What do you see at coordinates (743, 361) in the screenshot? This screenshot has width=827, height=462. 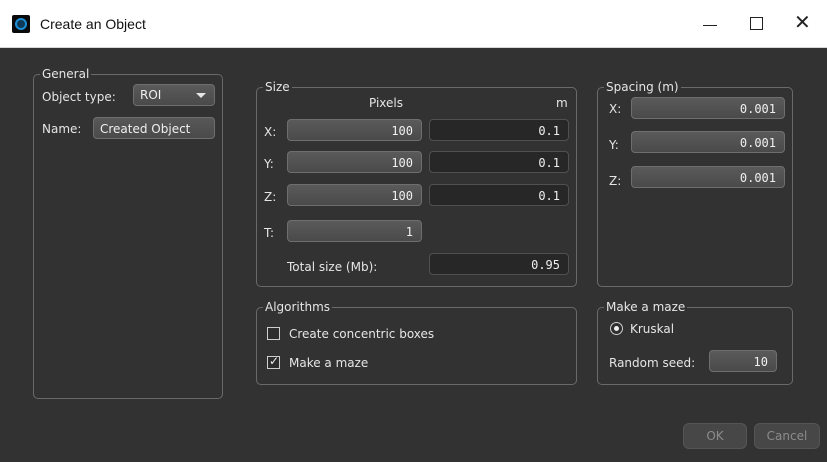 I see `random-seed-spinbox: 10` at bounding box center [743, 361].